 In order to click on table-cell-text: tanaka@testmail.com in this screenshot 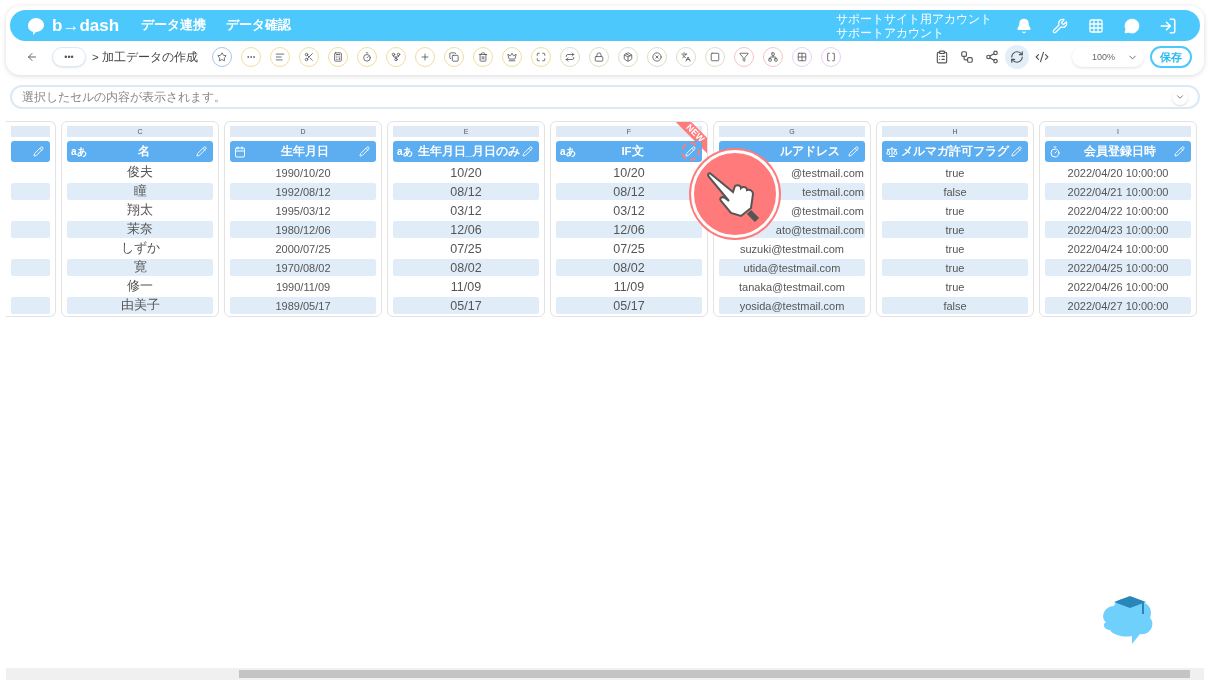, I will do `click(792, 287)`.